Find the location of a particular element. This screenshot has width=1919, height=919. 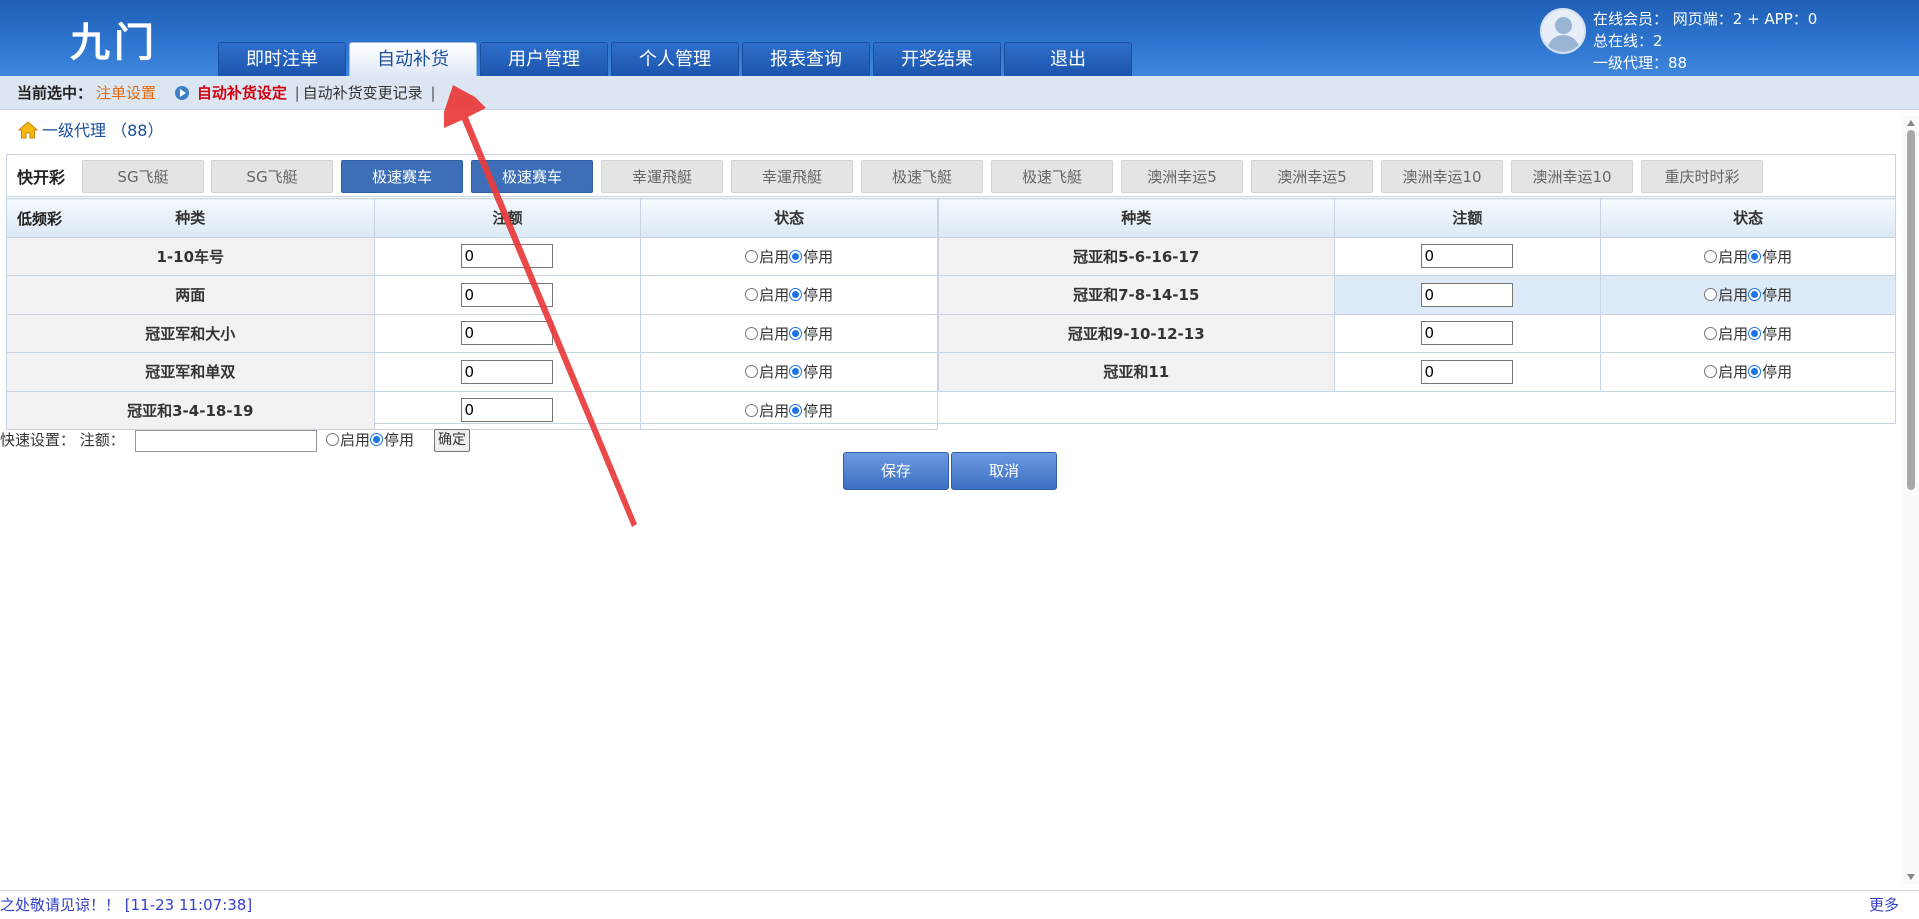

online-total: 总在线：2 is located at coordinates (1628, 41).